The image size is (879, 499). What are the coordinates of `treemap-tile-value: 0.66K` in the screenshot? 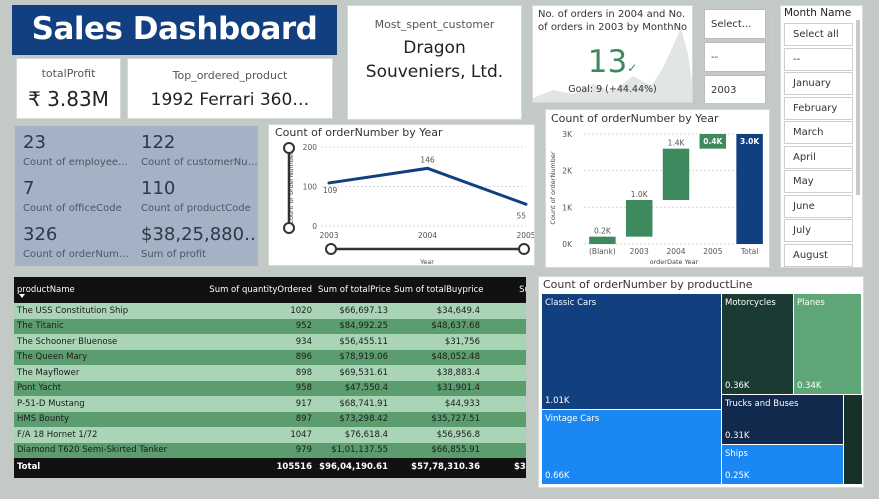 It's located at (557, 476).